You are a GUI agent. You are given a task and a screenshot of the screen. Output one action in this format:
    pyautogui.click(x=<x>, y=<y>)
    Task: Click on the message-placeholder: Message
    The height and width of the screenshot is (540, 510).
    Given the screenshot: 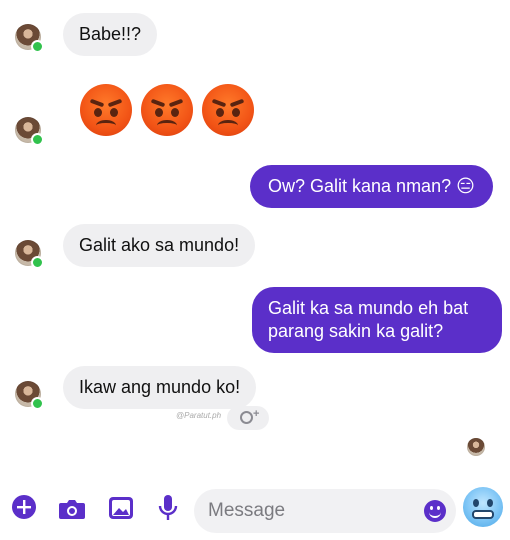 What is the action you would take?
    pyautogui.click(x=247, y=510)
    